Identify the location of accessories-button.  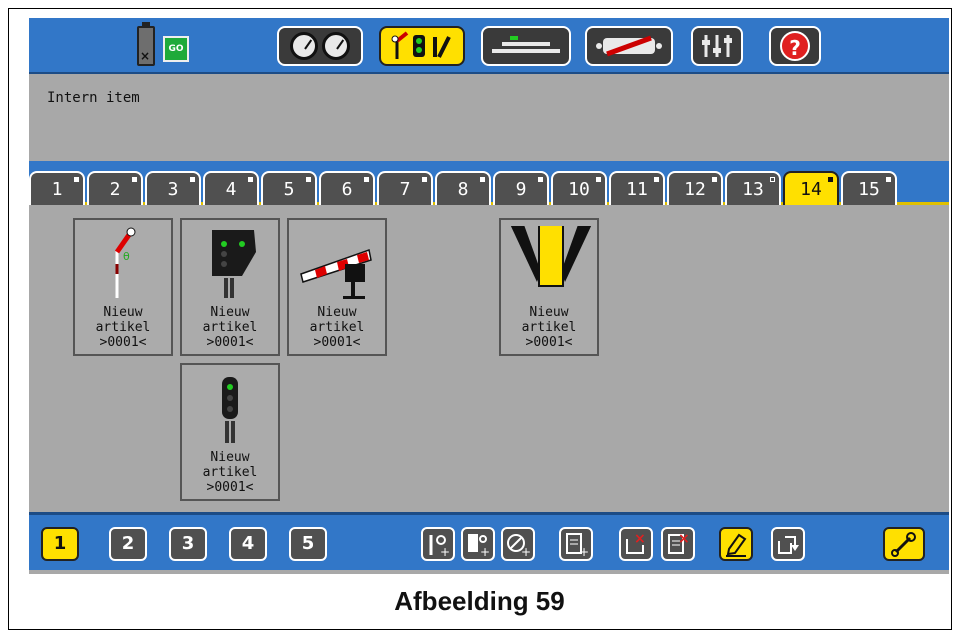
(422, 46).